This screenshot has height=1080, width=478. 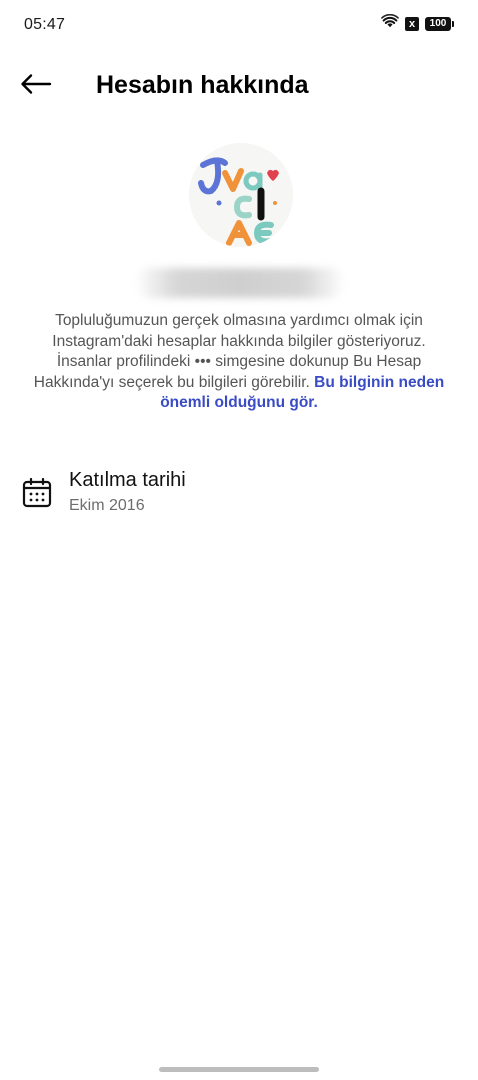 What do you see at coordinates (239, 1069) in the screenshot?
I see `home-indicator` at bounding box center [239, 1069].